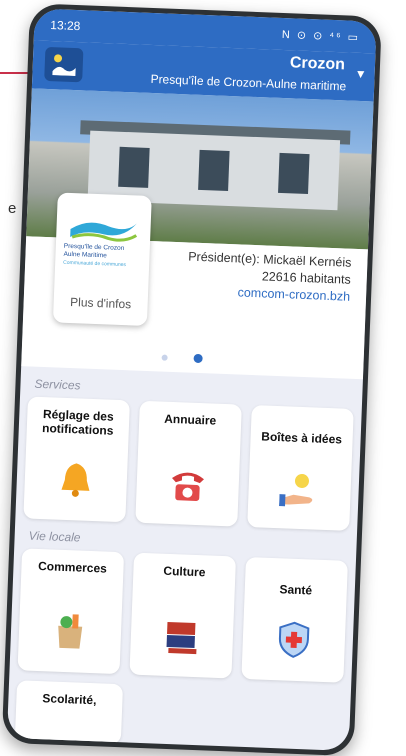  What do you see at coordinates (70, 635) in the screenshot?
I see `shopping-bag-icon` at bounding box center [70, 635].